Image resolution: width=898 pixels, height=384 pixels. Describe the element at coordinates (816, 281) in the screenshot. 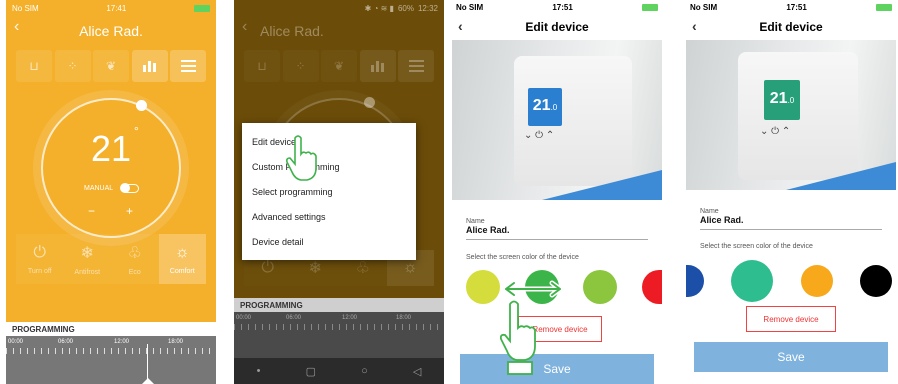

I see `color-swatch-orange` at that location.